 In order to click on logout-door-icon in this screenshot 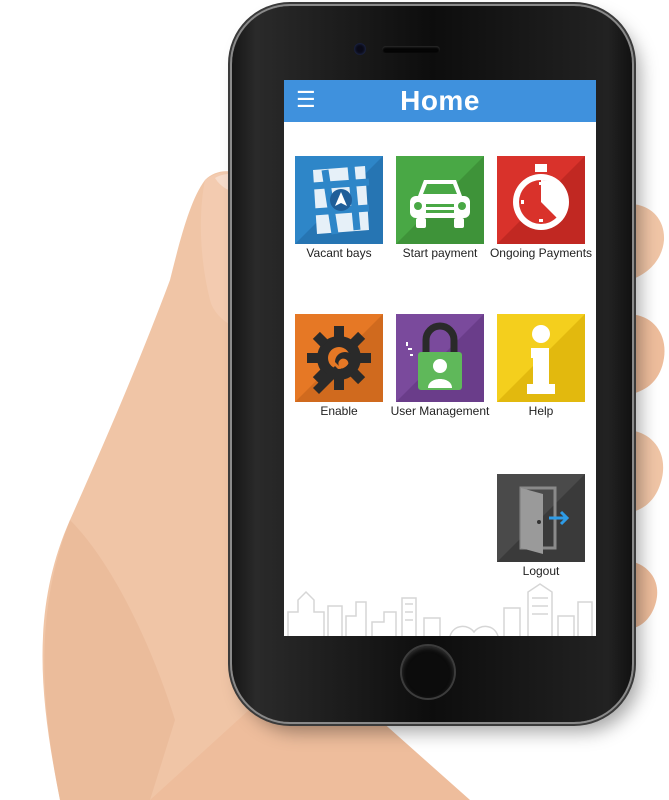, I will do `click(541, 518)`.